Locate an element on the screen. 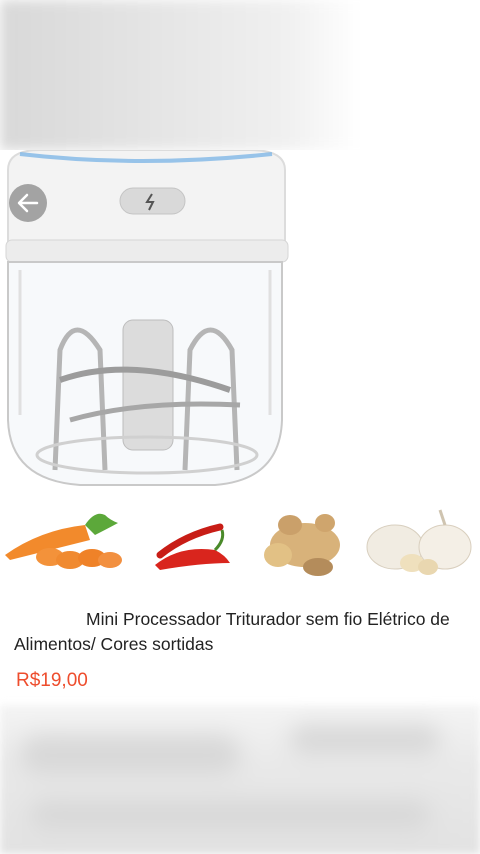 The width and height of the screenshot is (480, 854). arrow-left-icon is located at coordinates (28, 203).